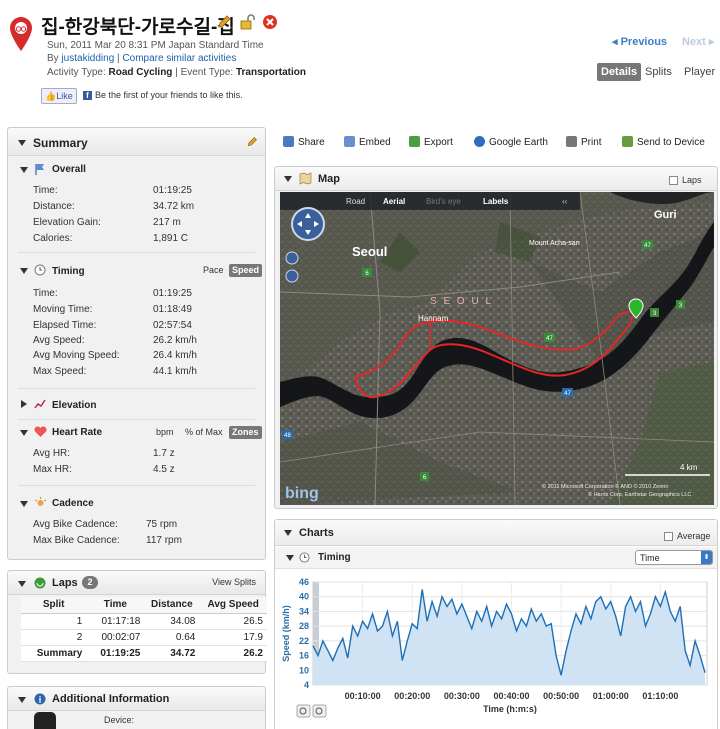  Describe the element at coordinates (175, 340) in the screenshot. I see `stat-value: 26.2 km/h` at that location.